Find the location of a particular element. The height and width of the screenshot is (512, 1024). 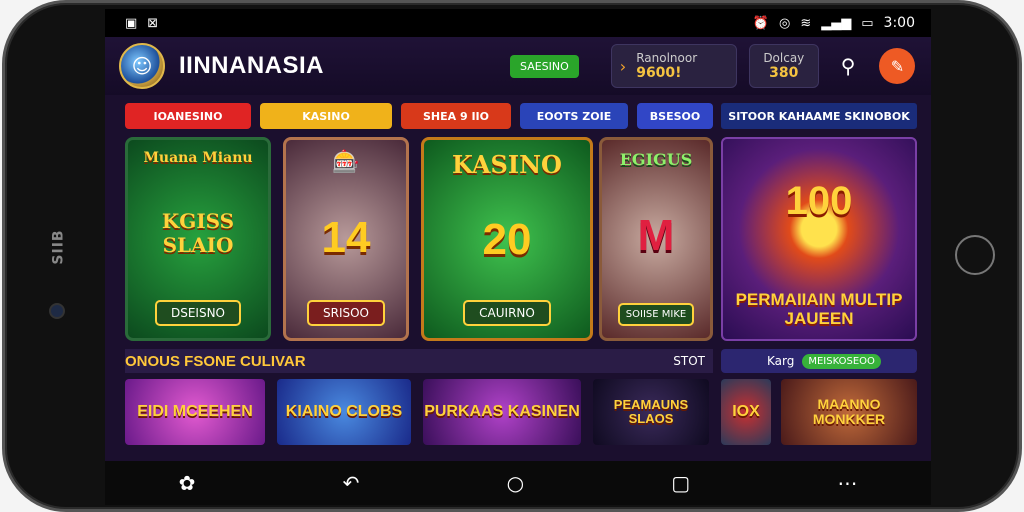

balance-box: › Ranolnoor 9600! is located at coordinates (673, 66).